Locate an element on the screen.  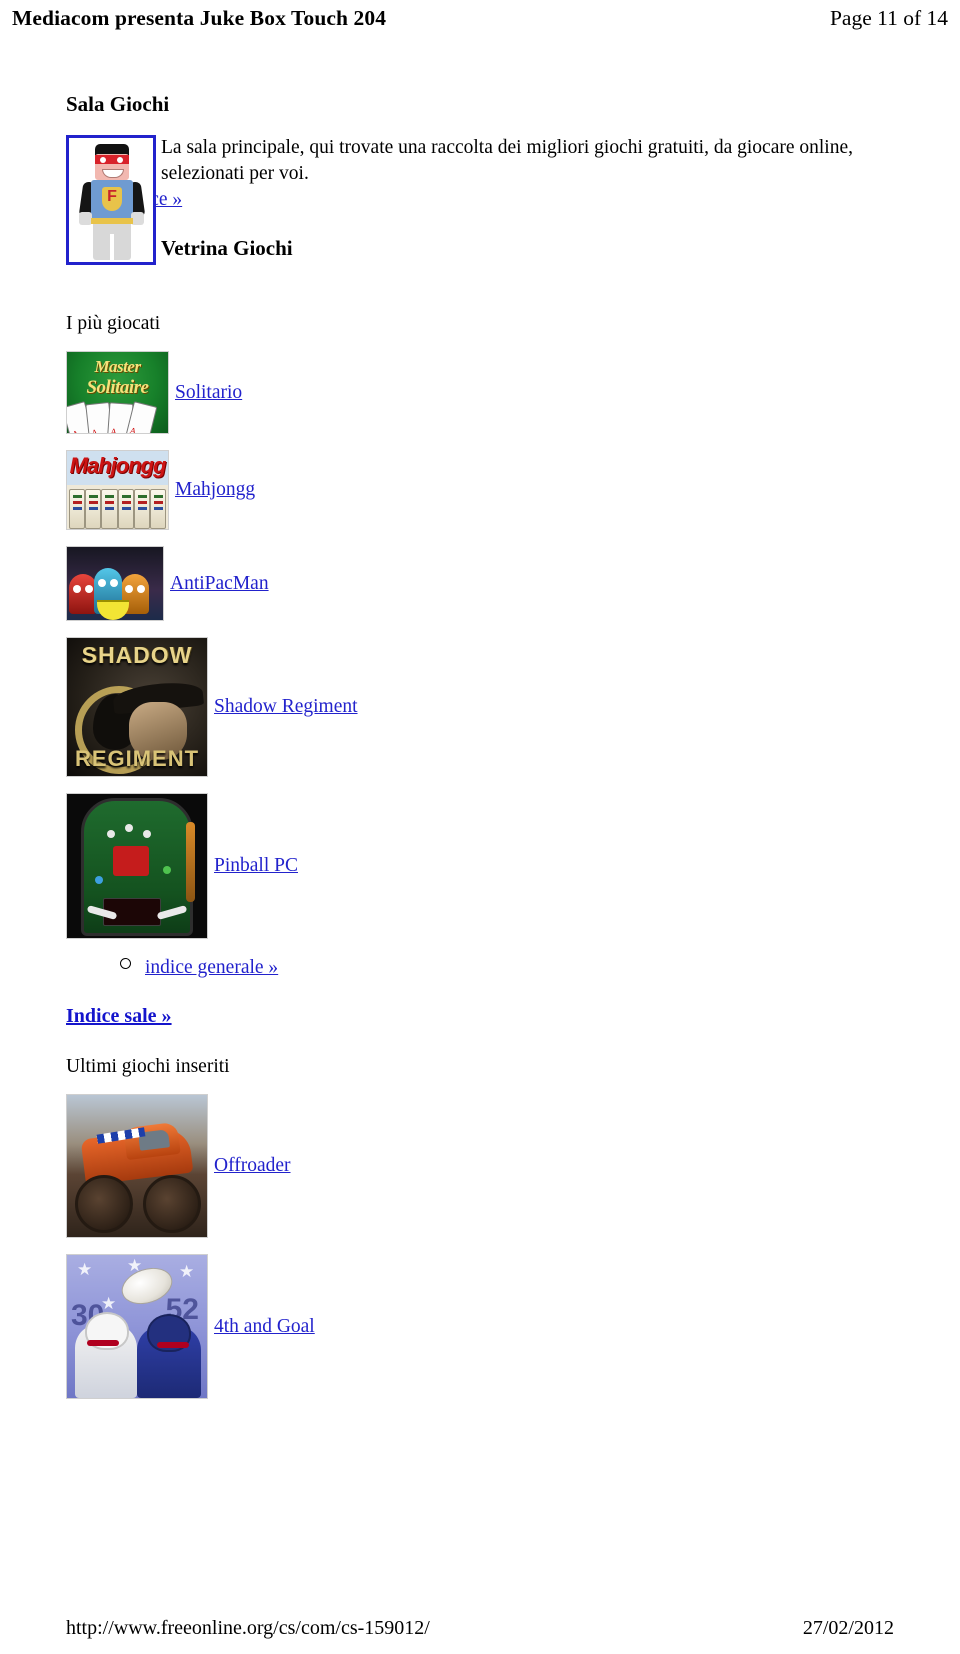
game-link-4th-and-goal: 4th and Goal is located at coordinates (264, 1327).